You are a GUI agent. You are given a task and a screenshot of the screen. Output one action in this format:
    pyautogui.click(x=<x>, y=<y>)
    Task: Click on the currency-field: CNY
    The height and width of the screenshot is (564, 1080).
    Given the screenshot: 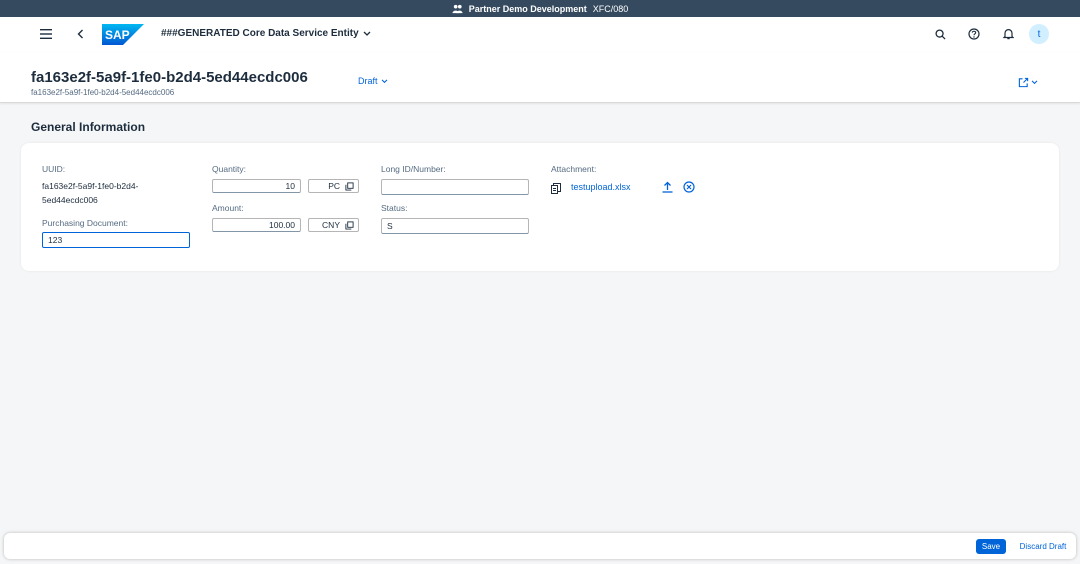 What is the action you would take?
    pyautogui.click(x=333, y=225)
    